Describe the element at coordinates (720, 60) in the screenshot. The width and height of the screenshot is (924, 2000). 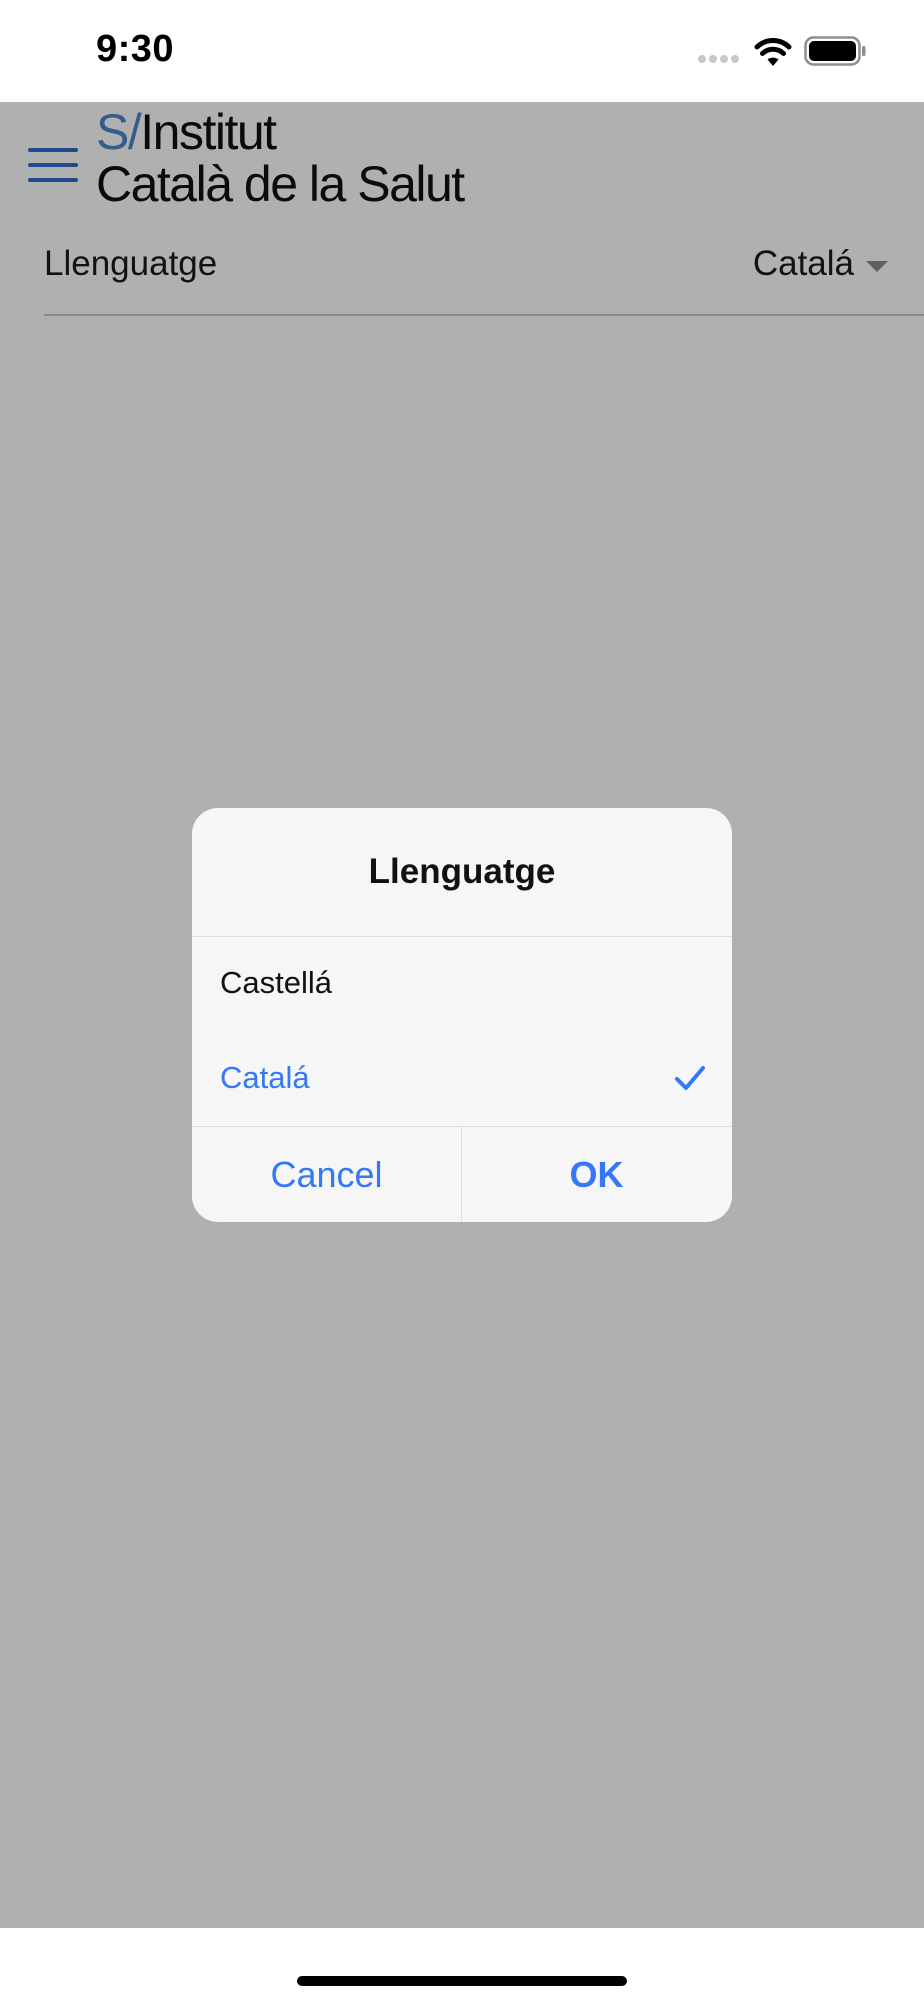
I see `cellular-signal-icon` at that location.